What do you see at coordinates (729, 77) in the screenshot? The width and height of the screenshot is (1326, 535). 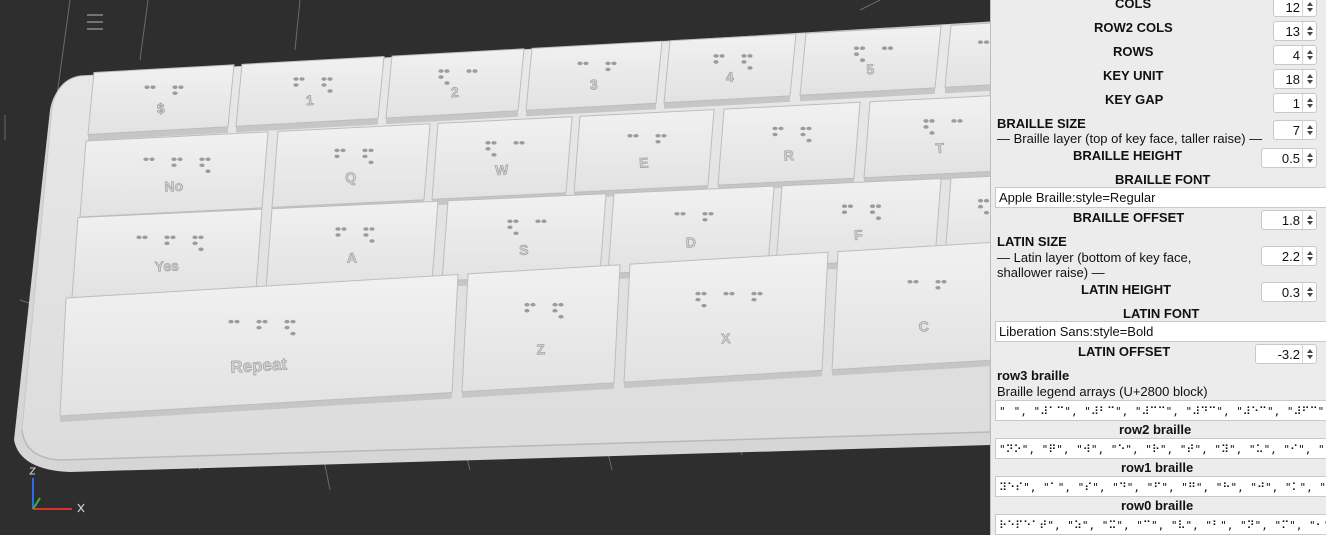 I see `key-legend: 4` at bounding box center [729, 77].